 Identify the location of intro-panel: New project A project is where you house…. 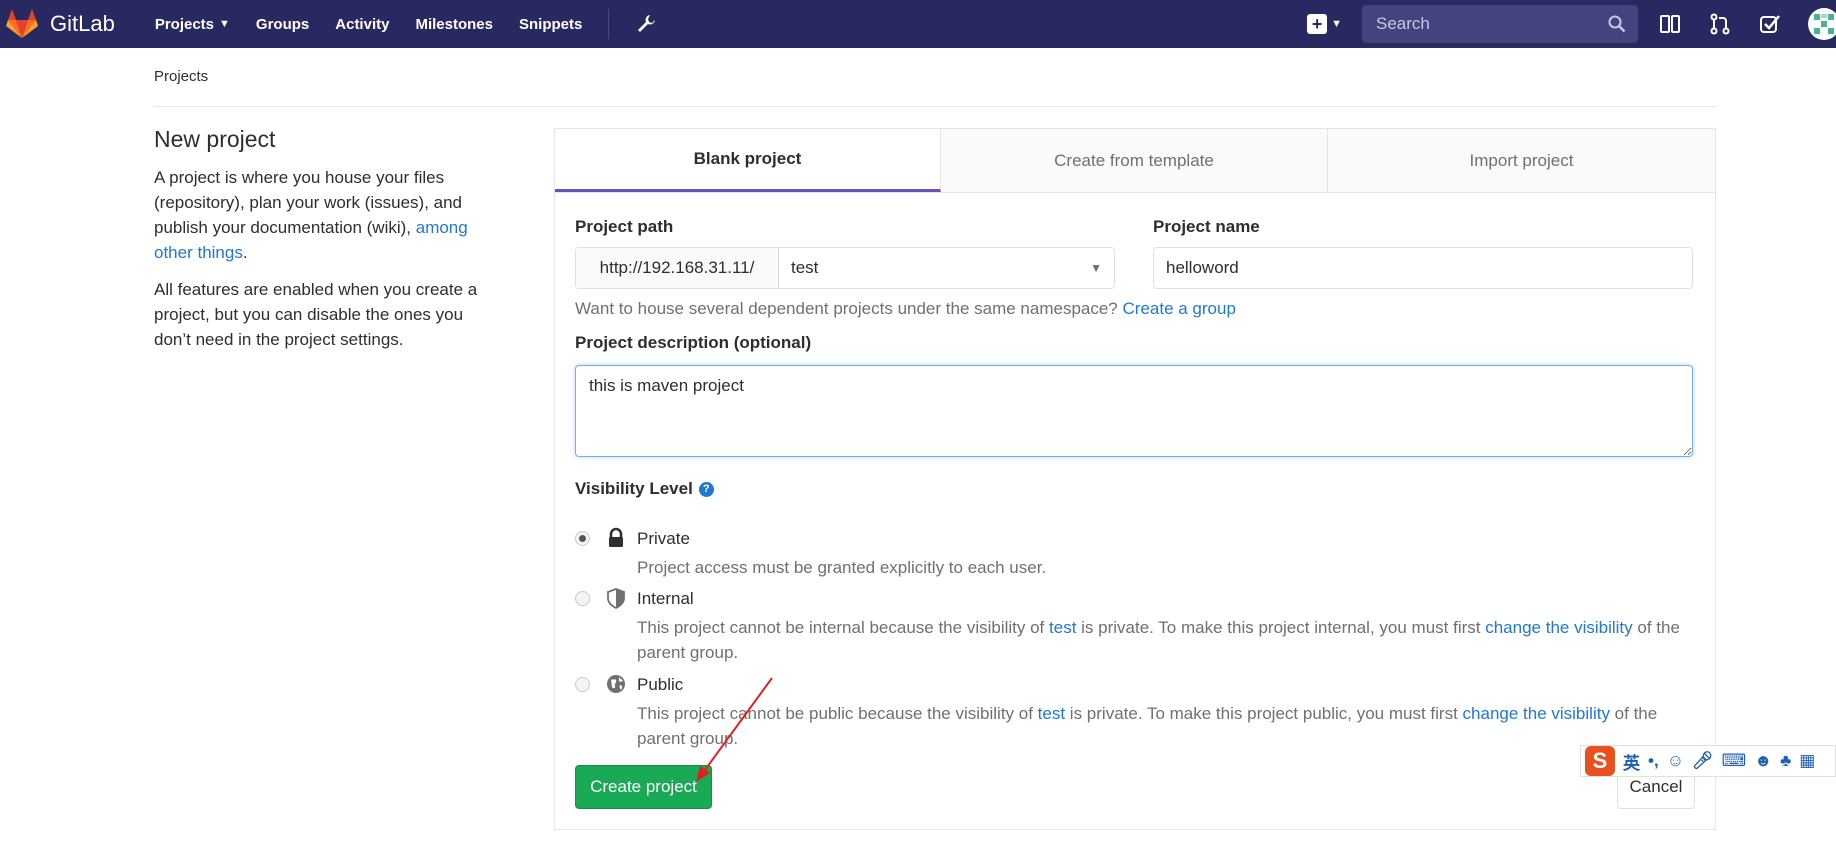
(324, 245).